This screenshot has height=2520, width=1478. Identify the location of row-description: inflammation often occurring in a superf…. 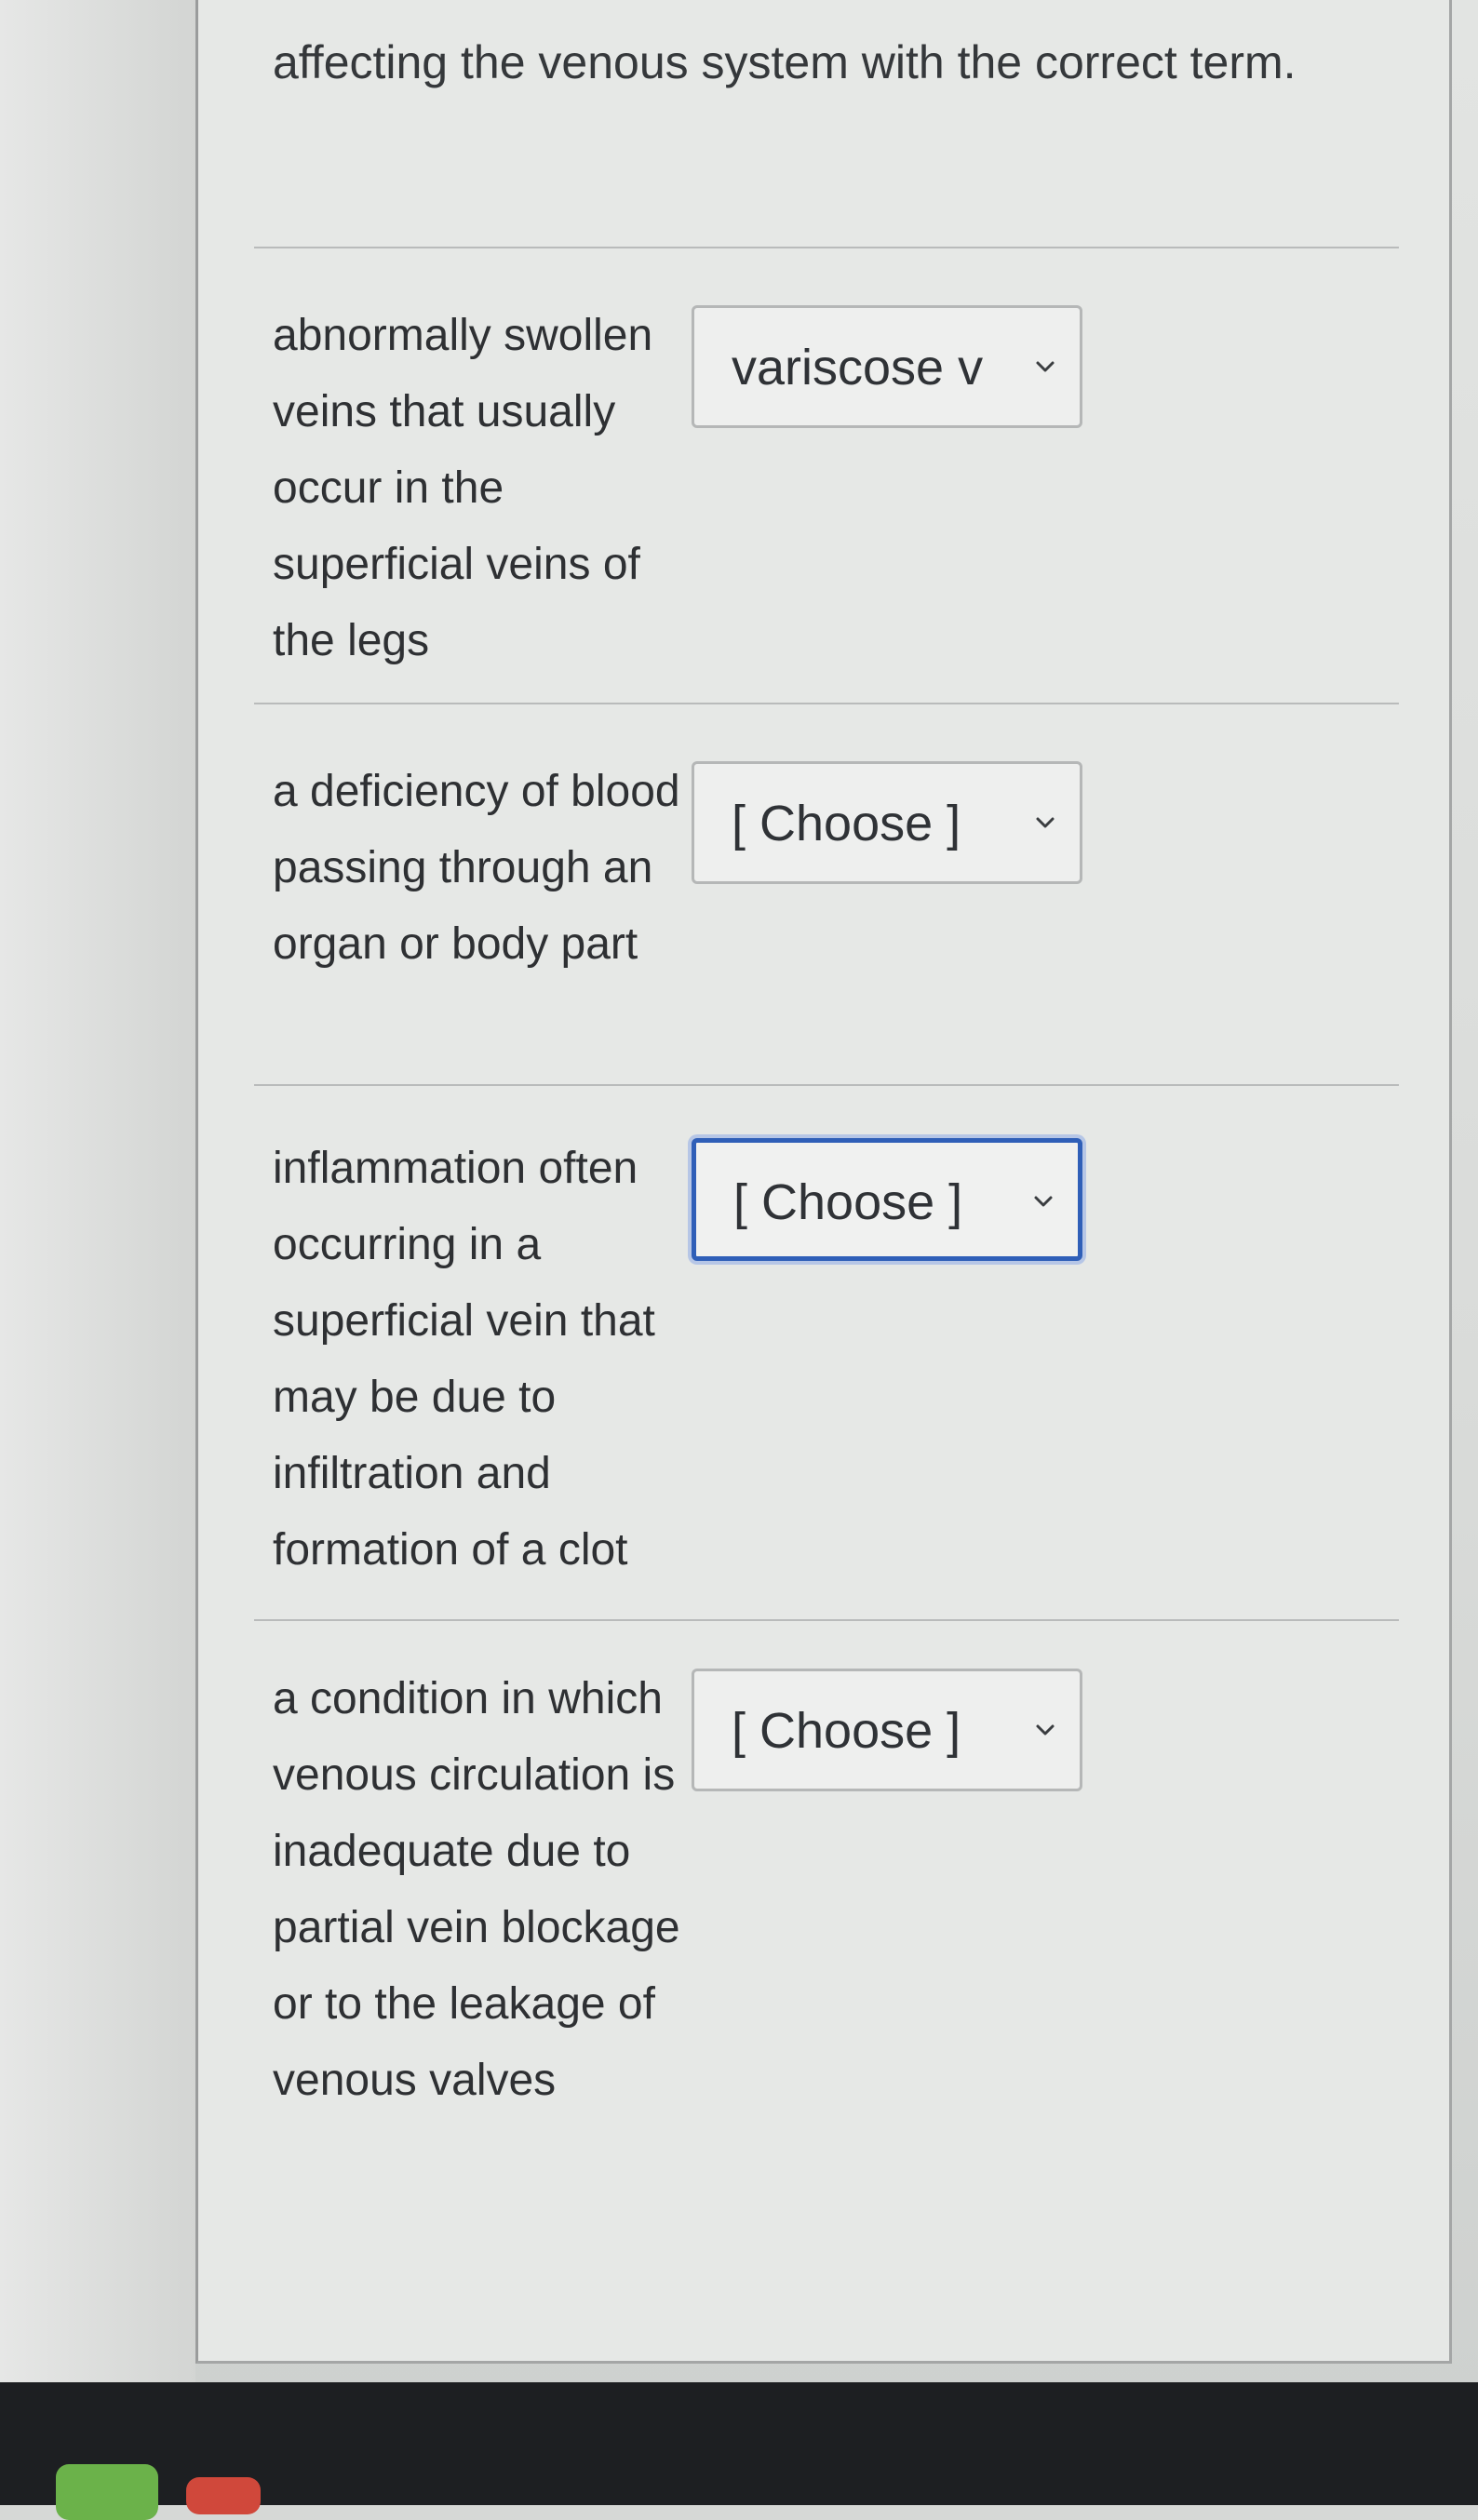
(464, 1359).